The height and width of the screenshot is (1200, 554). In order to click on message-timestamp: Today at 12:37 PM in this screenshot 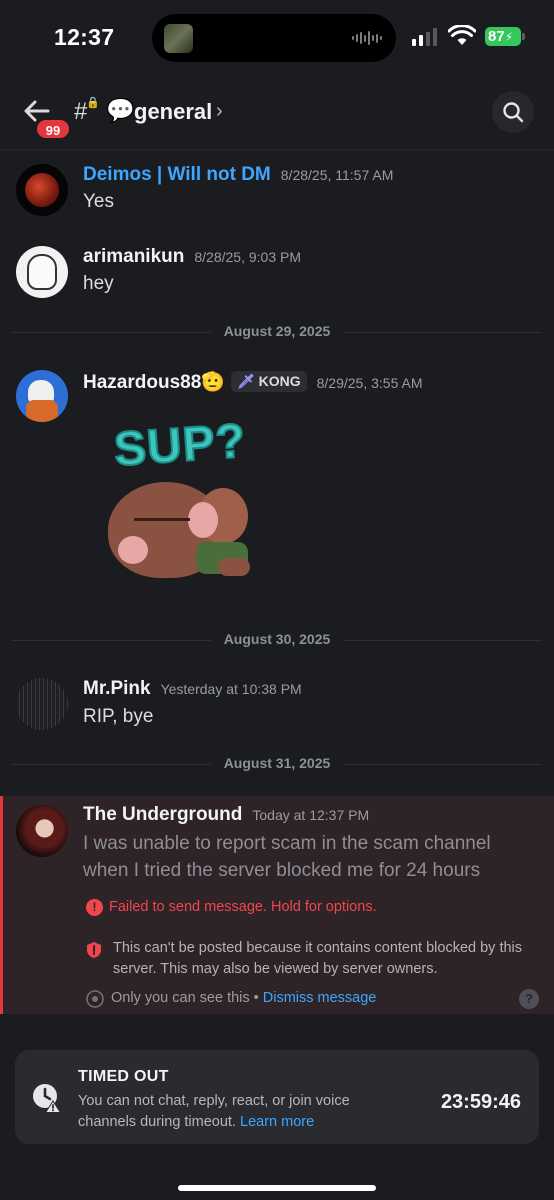, I will do `click(311, 815)`.